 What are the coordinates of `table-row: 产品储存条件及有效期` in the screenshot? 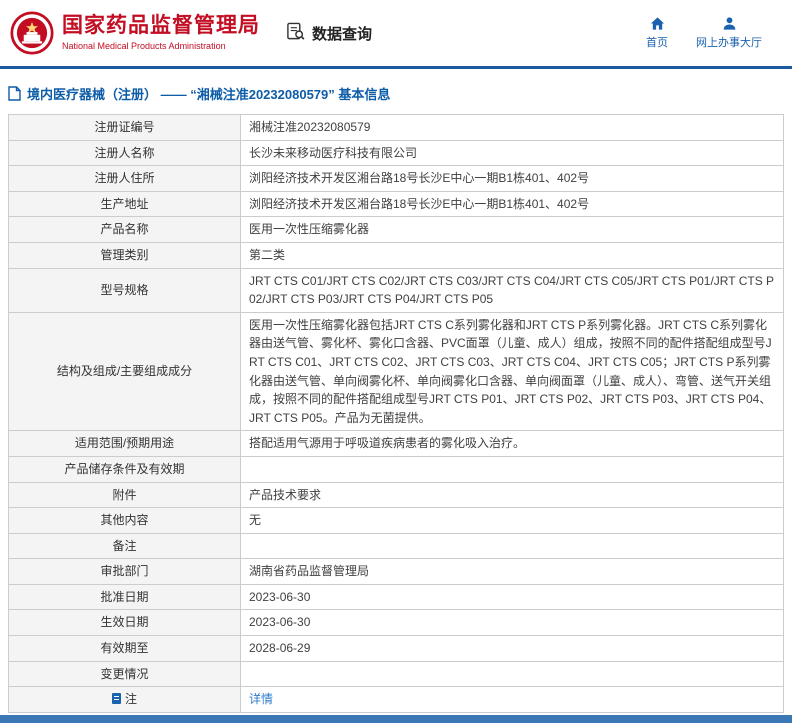 It's located at (396, 469).